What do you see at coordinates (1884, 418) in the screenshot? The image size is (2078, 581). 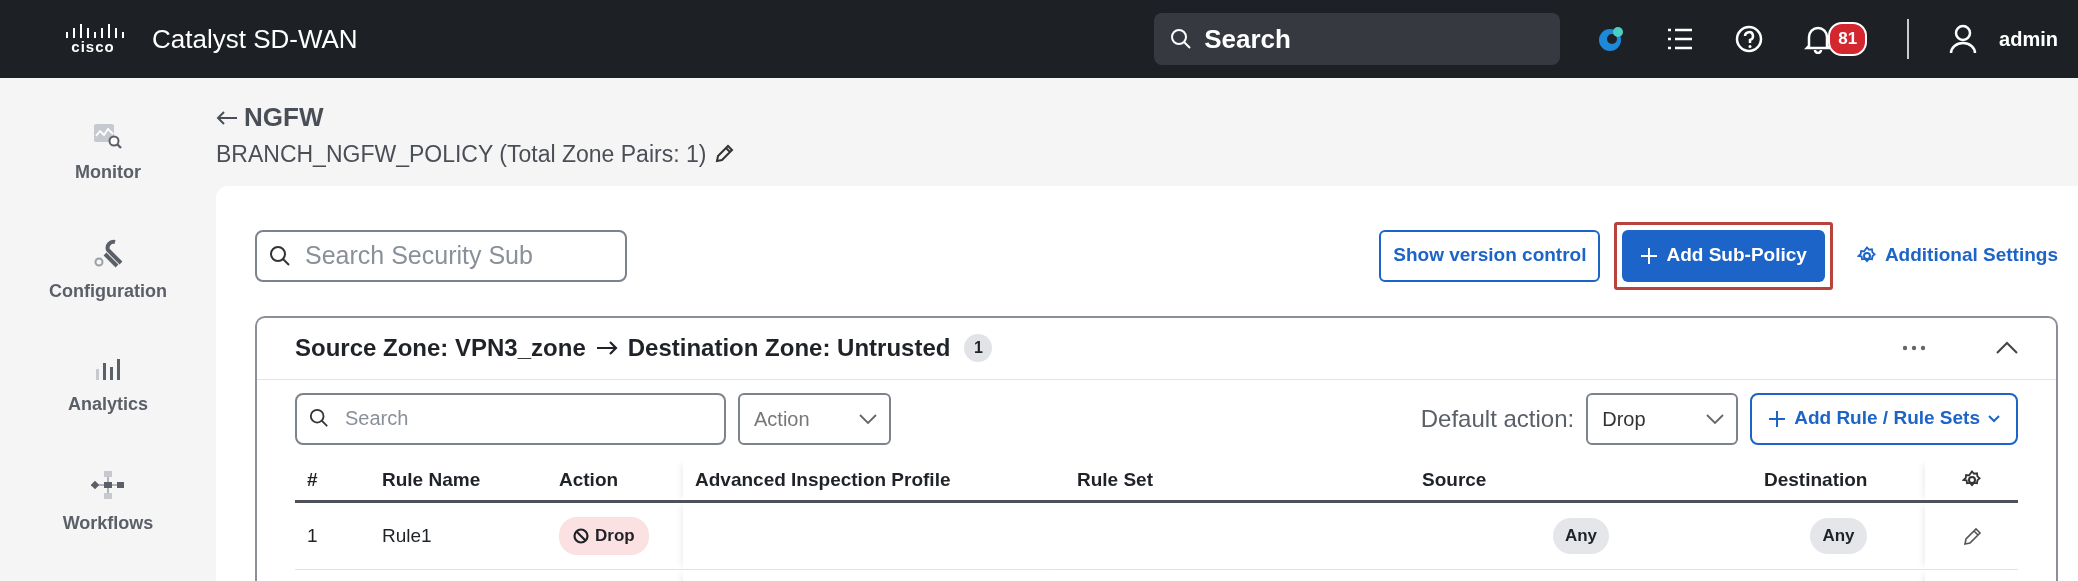 I see `add-rule-button: Add Rule / Rule Sets` at bounding box center [1884, 418].